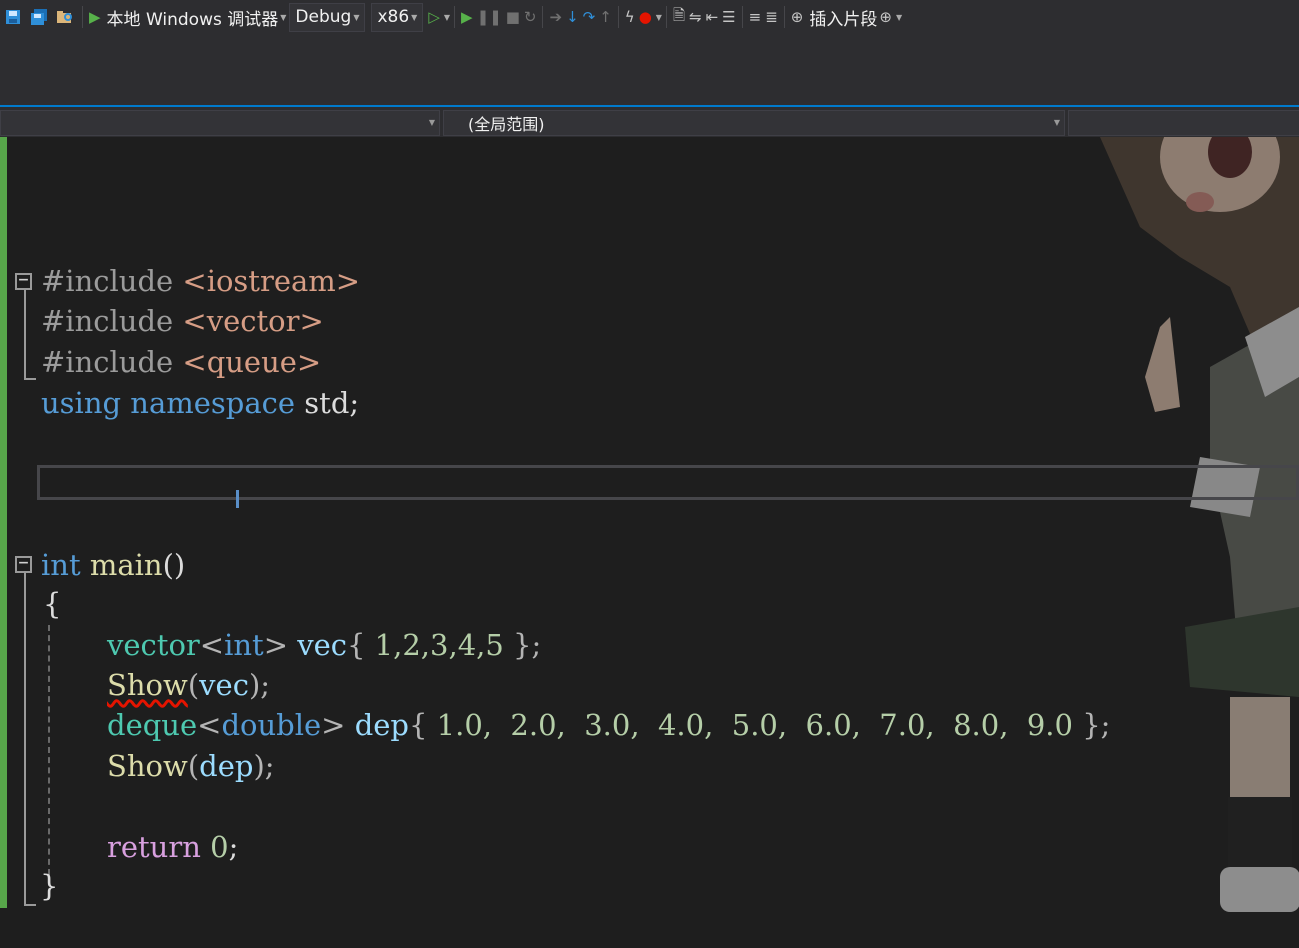  Describe the element at coordinates (439, 645) in the screenshot. I see `number-literals: 1,2,3,4,5` at that location.